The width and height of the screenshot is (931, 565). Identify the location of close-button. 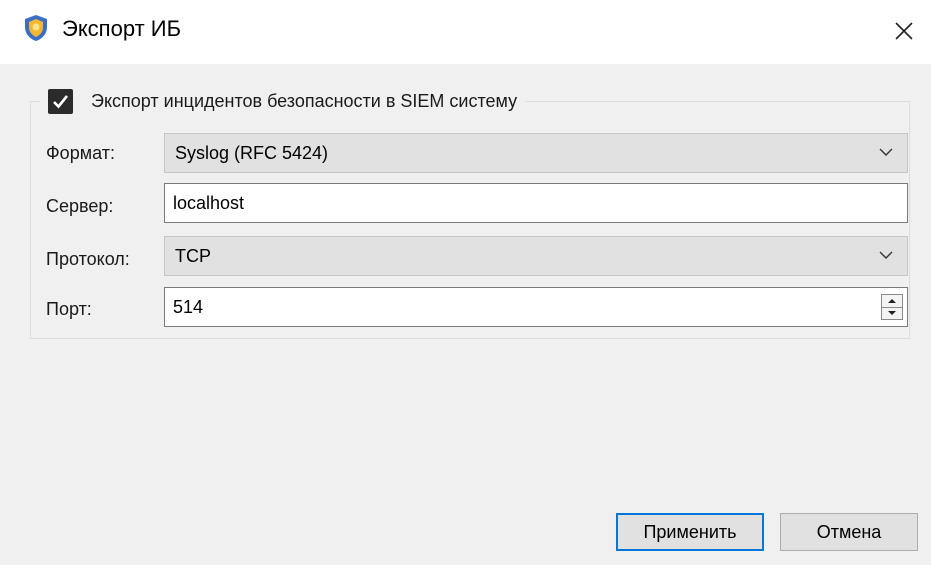
(904, 32).